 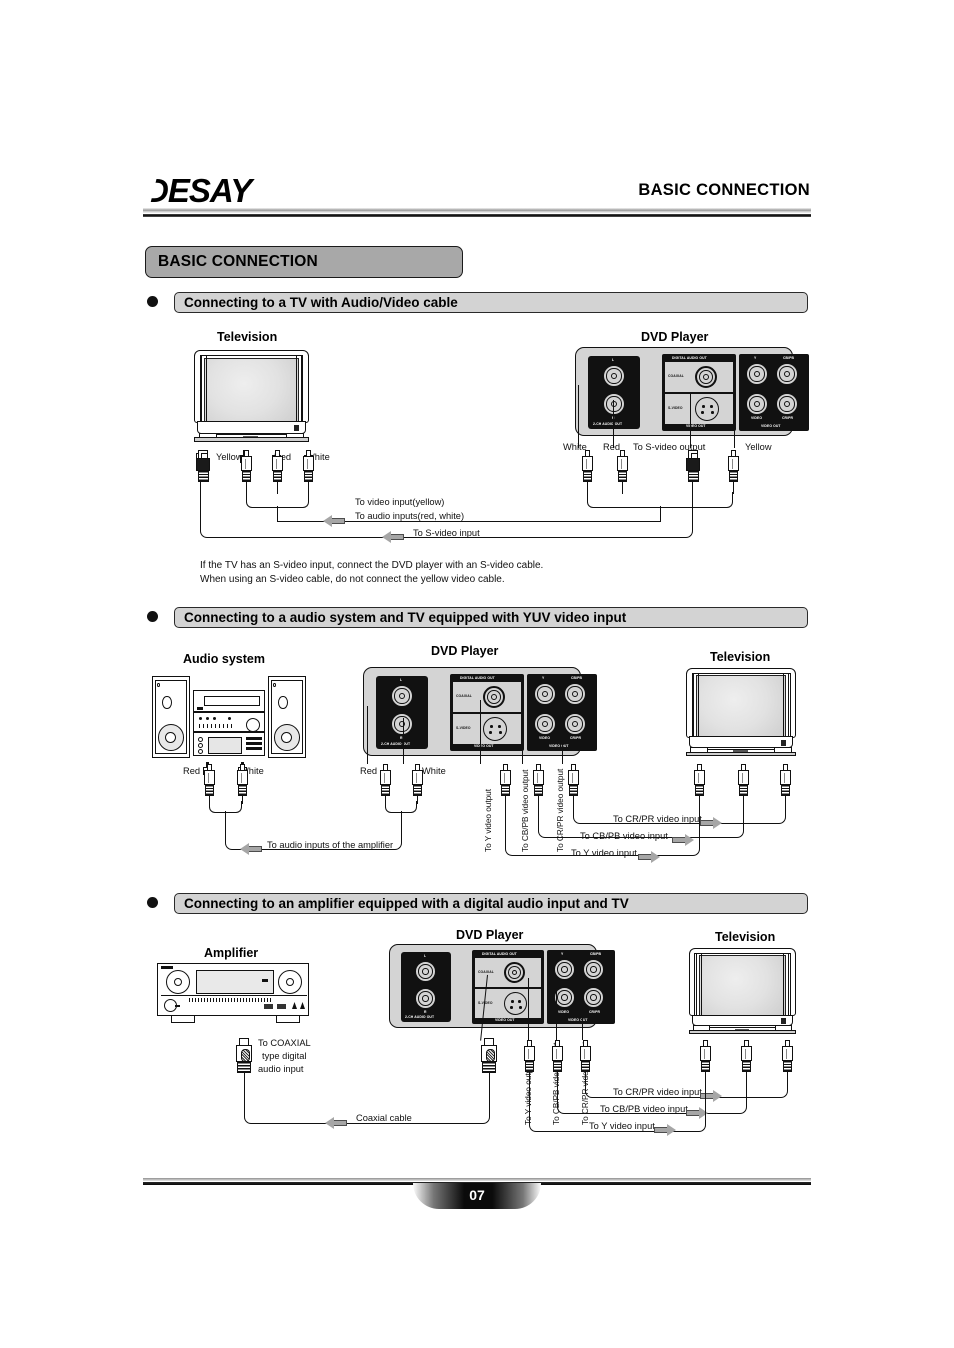 What do you see at coordinates (281, 1069) in the screenshot?
I see `s3-coax-label-line-3: audio input` at bounding box center [281, 1069].